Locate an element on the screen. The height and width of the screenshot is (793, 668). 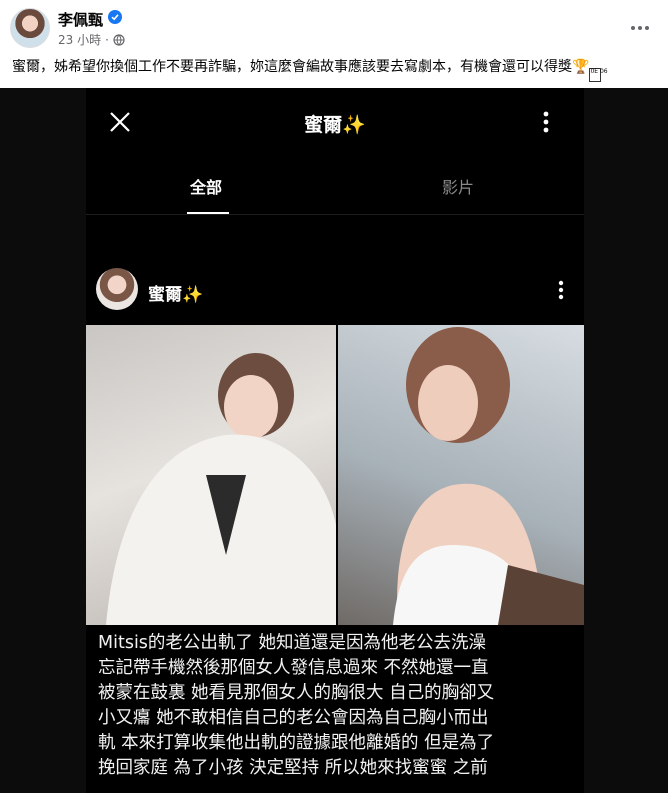
post-author-name: 蜜爾✨ is located at coordinates (176, 295).